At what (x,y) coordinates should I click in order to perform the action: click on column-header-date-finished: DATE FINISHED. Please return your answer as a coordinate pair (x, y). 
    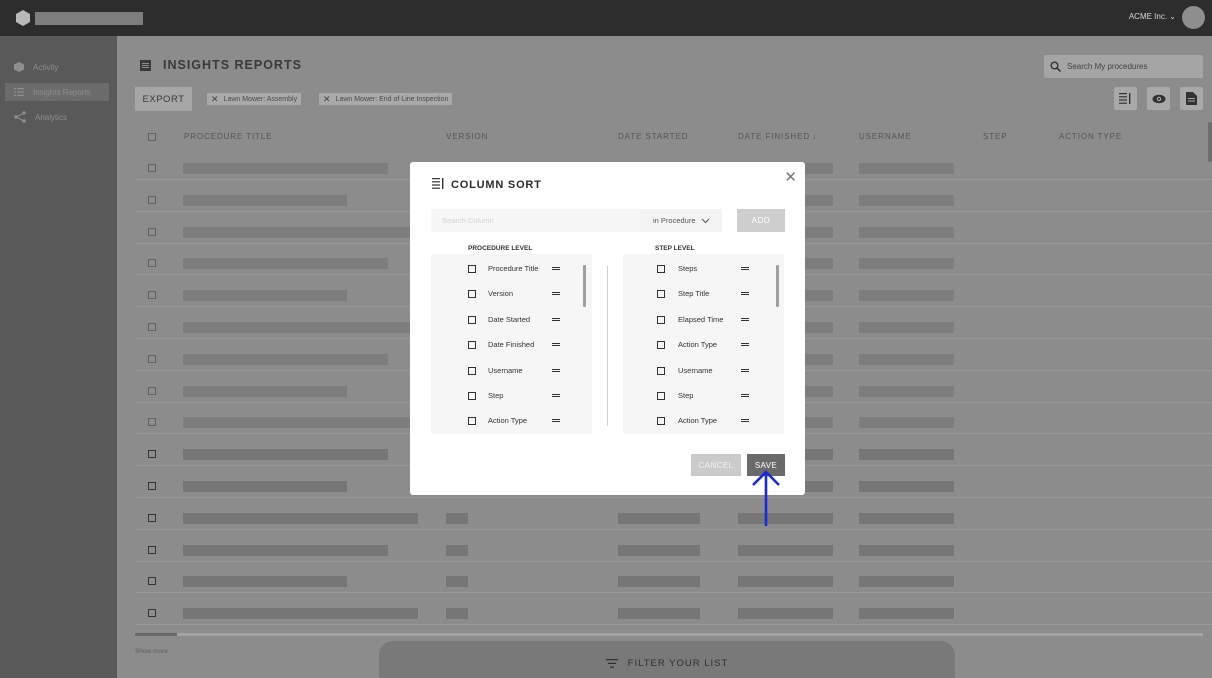
    Looking at the image, I should click on (774, 136).